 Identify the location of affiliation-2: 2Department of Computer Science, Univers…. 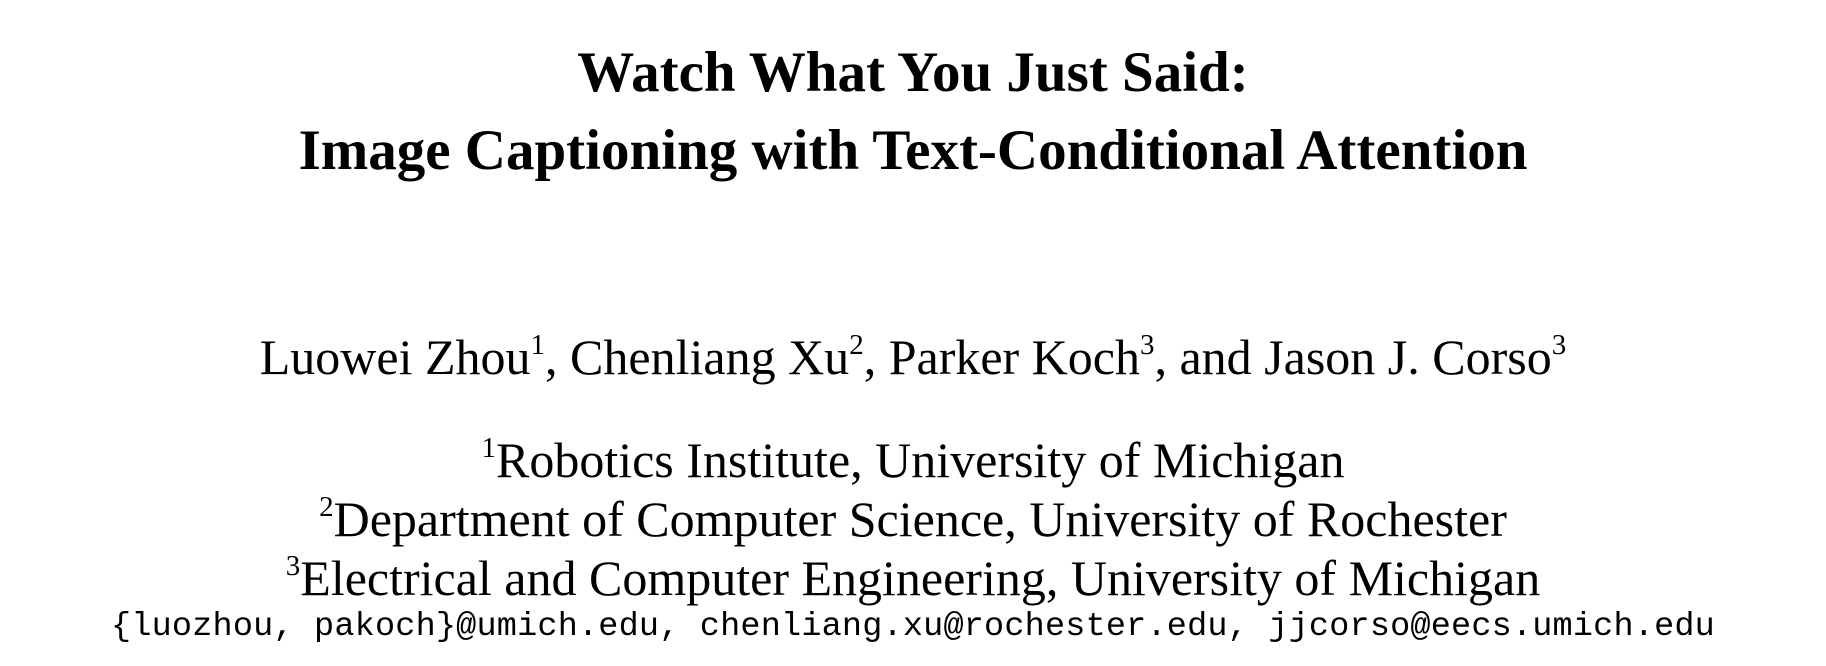
(913, 519).